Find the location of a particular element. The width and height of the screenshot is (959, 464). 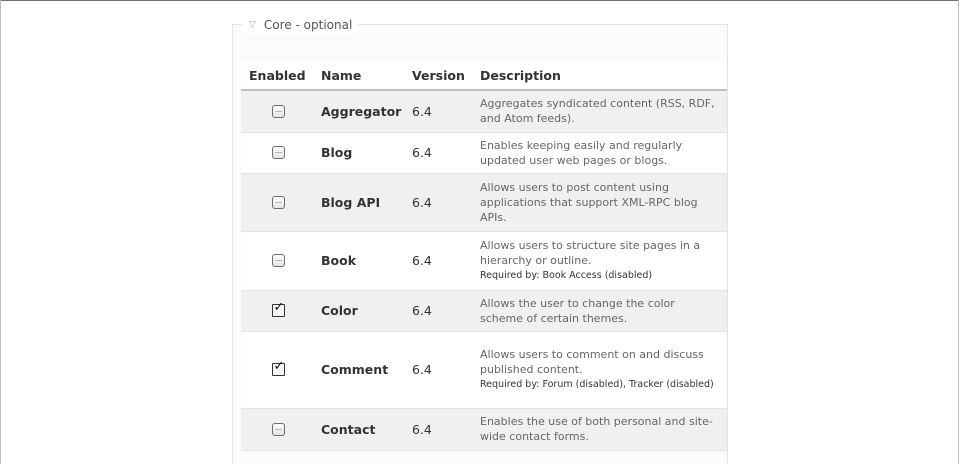

fieldset-legend-toggle: ▽ Core - optional is located at coordinates (300, 25).